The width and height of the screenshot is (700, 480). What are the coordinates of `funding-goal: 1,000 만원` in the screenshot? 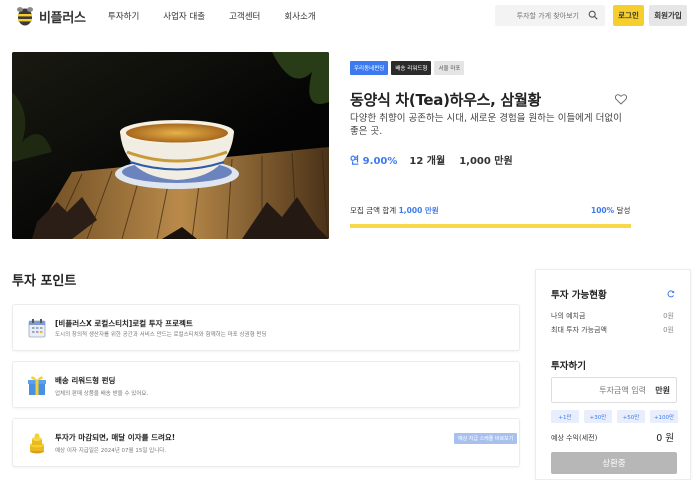 It's located at (486, 161).